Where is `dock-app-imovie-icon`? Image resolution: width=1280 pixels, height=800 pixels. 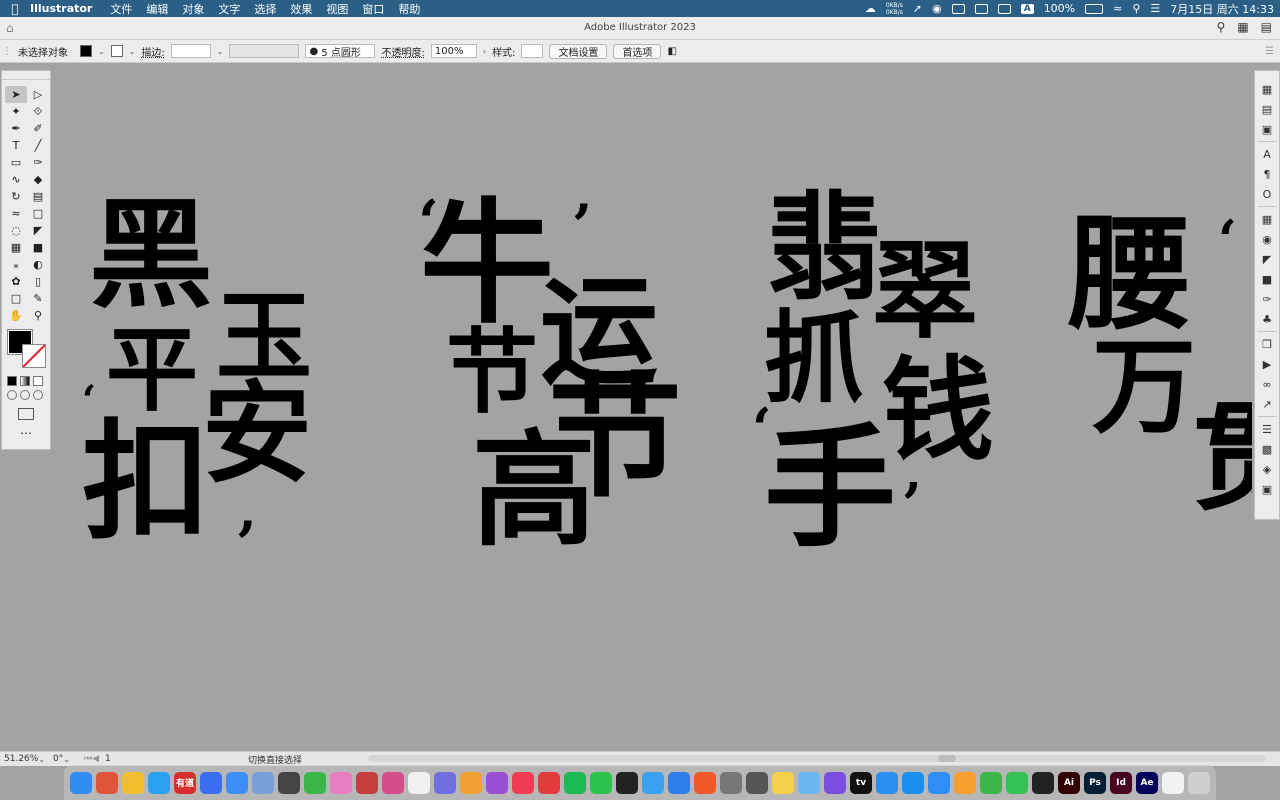
dock-app-imovie-icon is located at coordinates (835, 782).